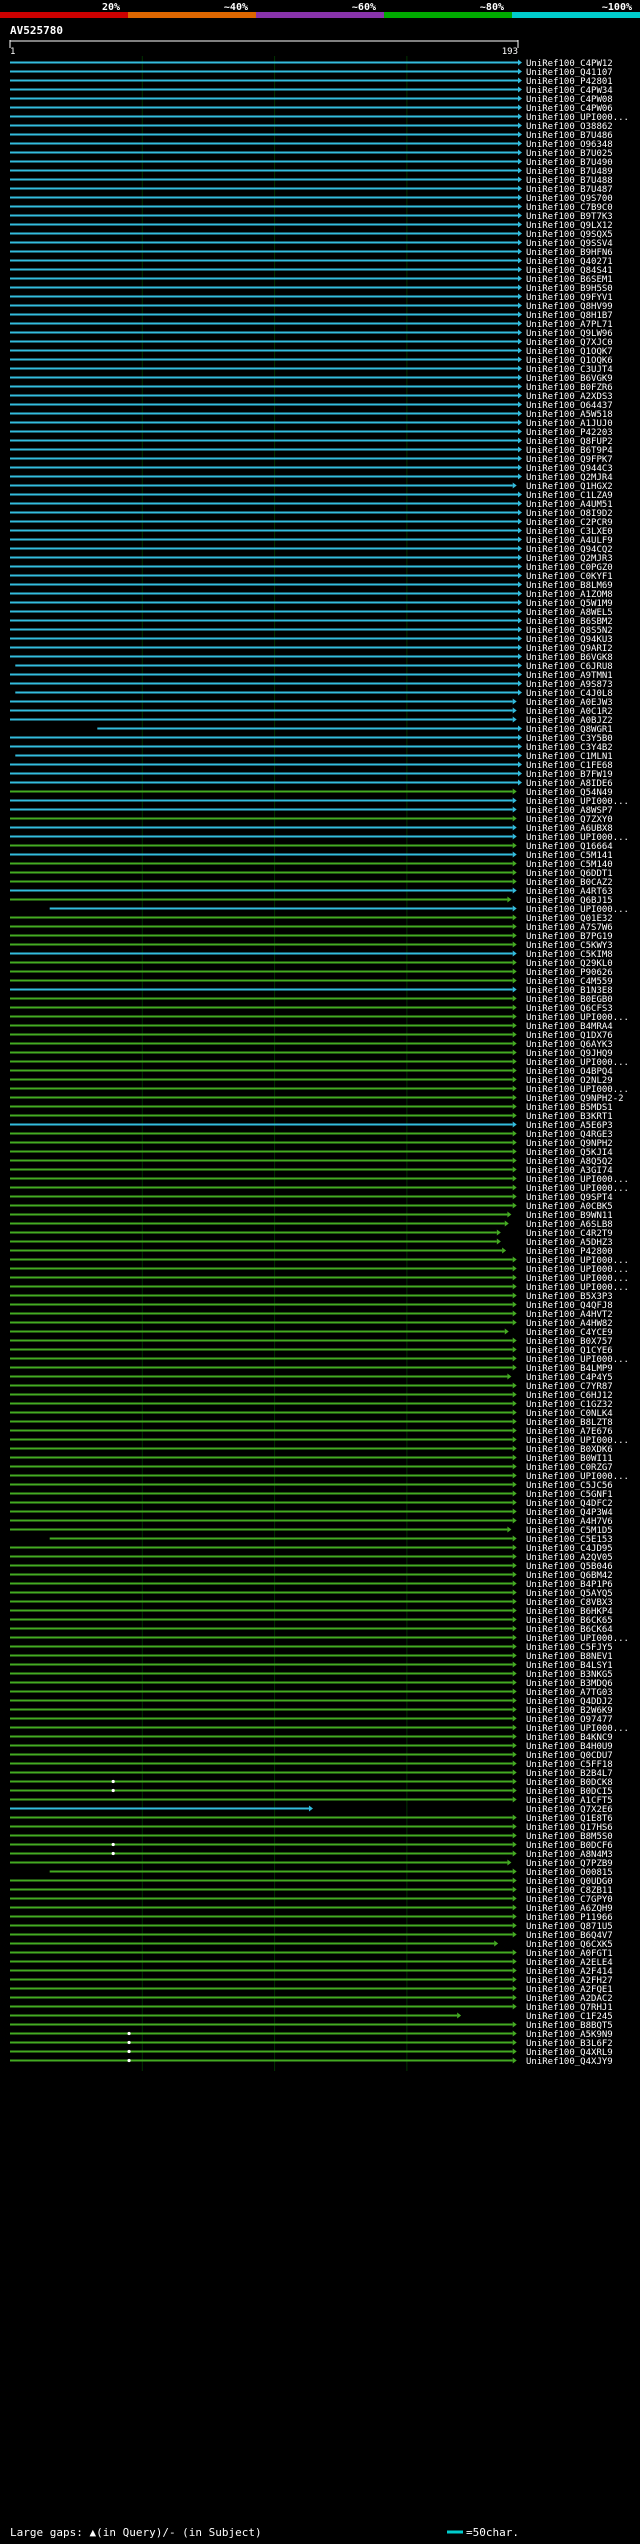 This screenshot has width=640, height=2544. Describe the element at coordinates (311, 1621) in the screenshot. I see `hit-row: UniRef100_B6CK65` at that location.